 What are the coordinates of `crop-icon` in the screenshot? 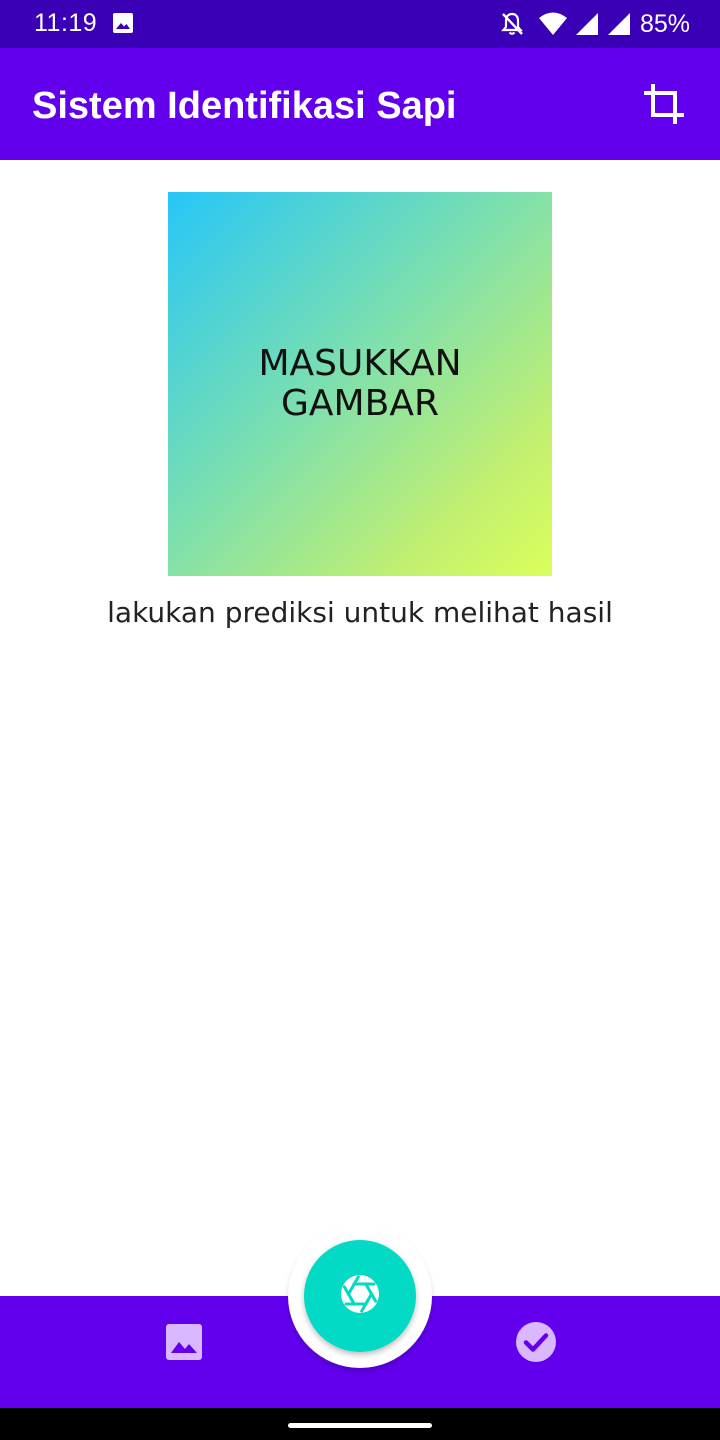 It's located at (664, 106).